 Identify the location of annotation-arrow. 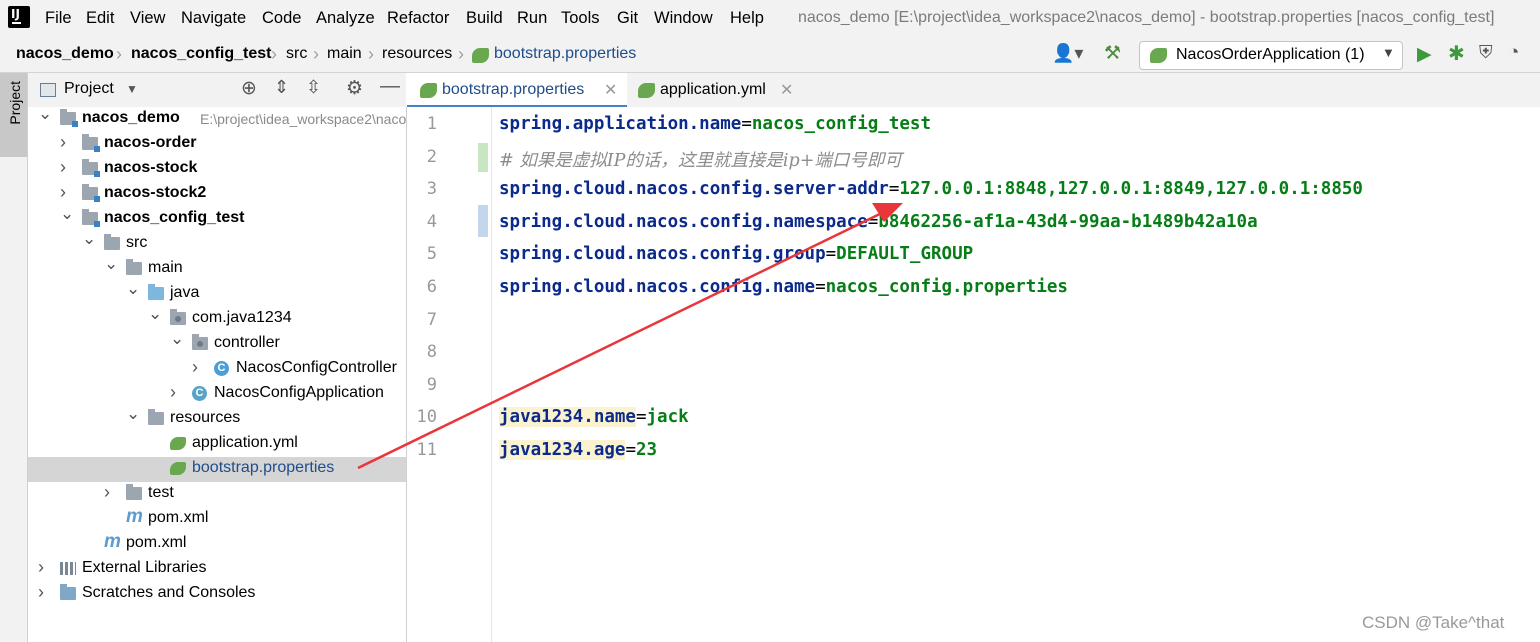
(630, 336).